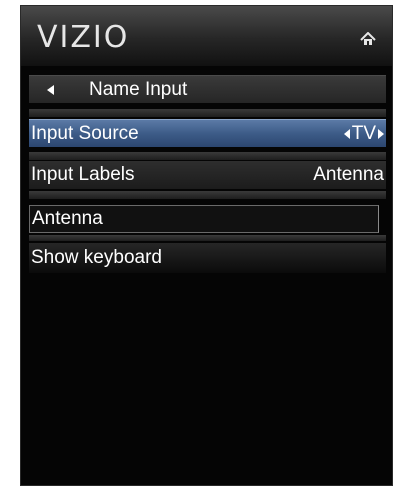  What do you see at coordinates (85, 133) in the screenshot?
I see `input-source-label: Input Source` at bounding box center [85, 133].